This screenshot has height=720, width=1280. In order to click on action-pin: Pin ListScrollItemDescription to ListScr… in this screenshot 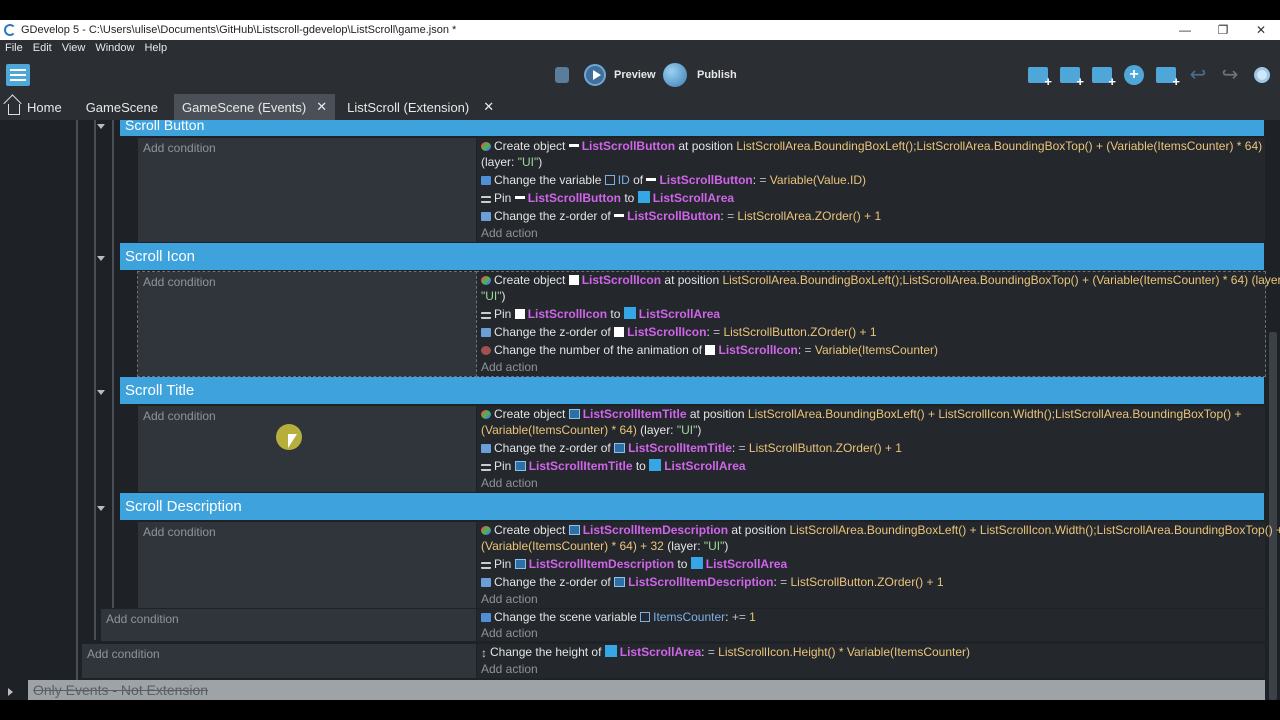, I will do `click(634, 564)`.